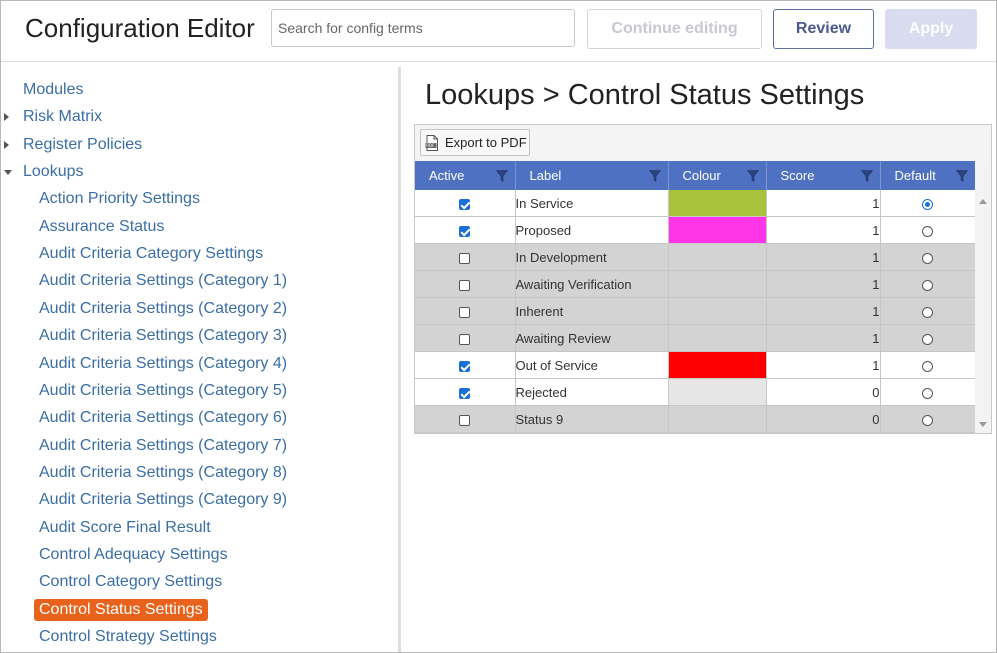  What do you see at coordinates (592, 338) in the screenshot?
I see `label-cell: Awaiting Review` at bounding box center [592, 338].